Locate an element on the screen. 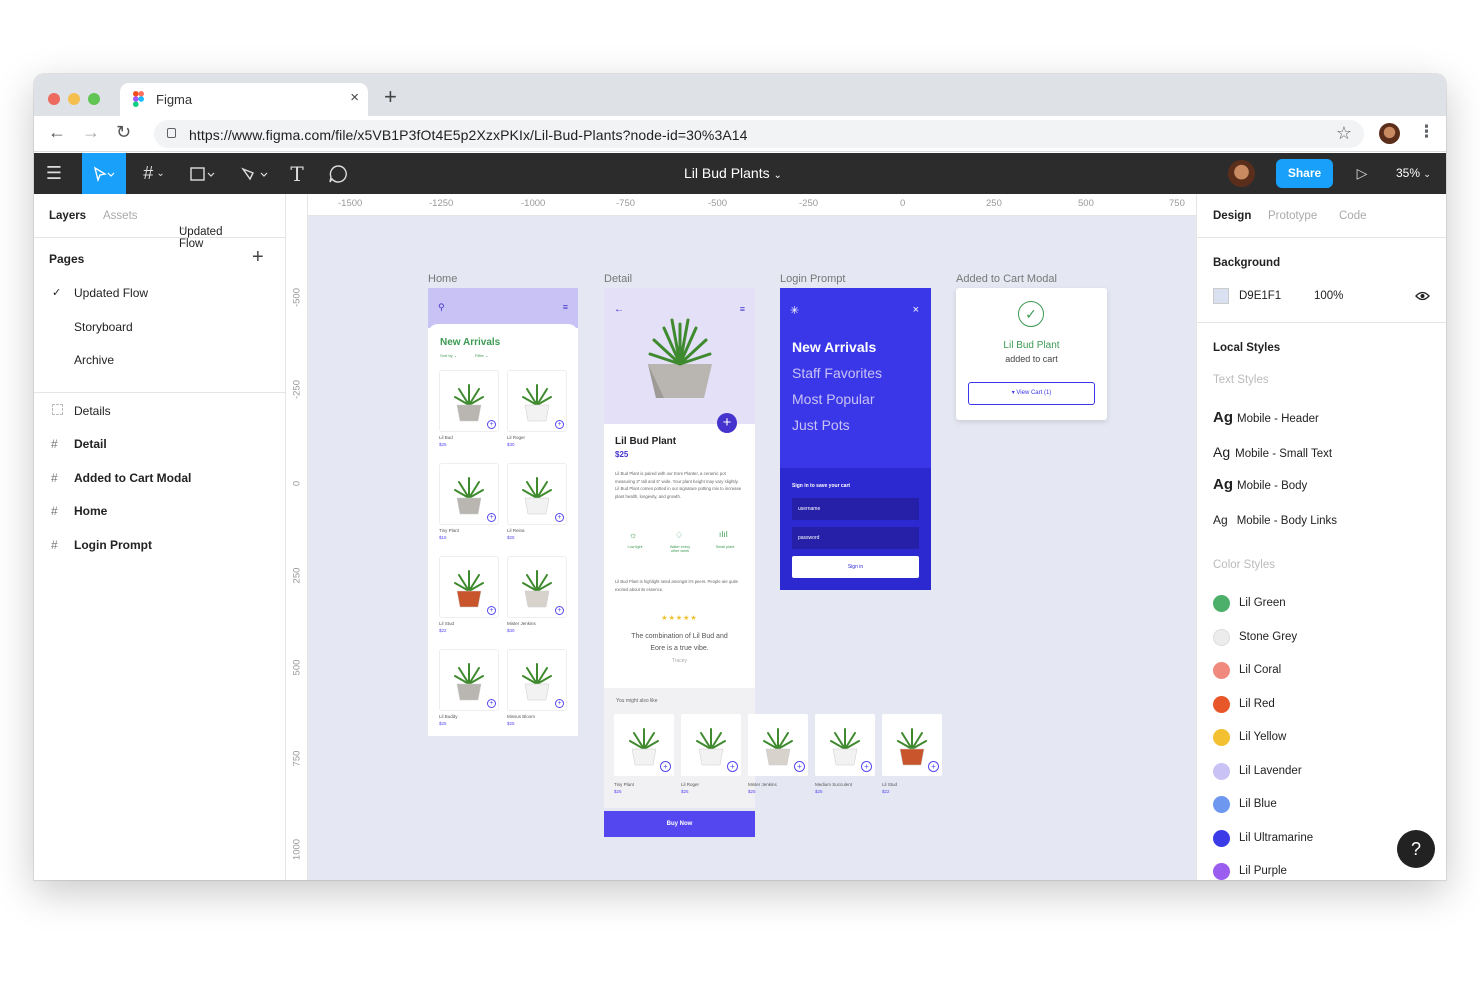  move-tool-button is located at coordinates (104, 173).